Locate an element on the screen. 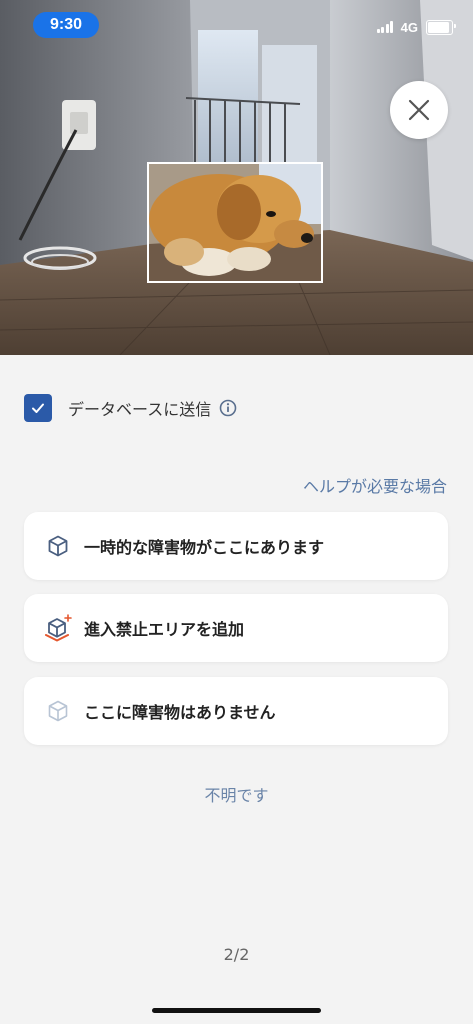 The image size is (473, 1024). option-add-no-go-zone: 進入禁止エリアを追加 is located at coordinates (236, 628).